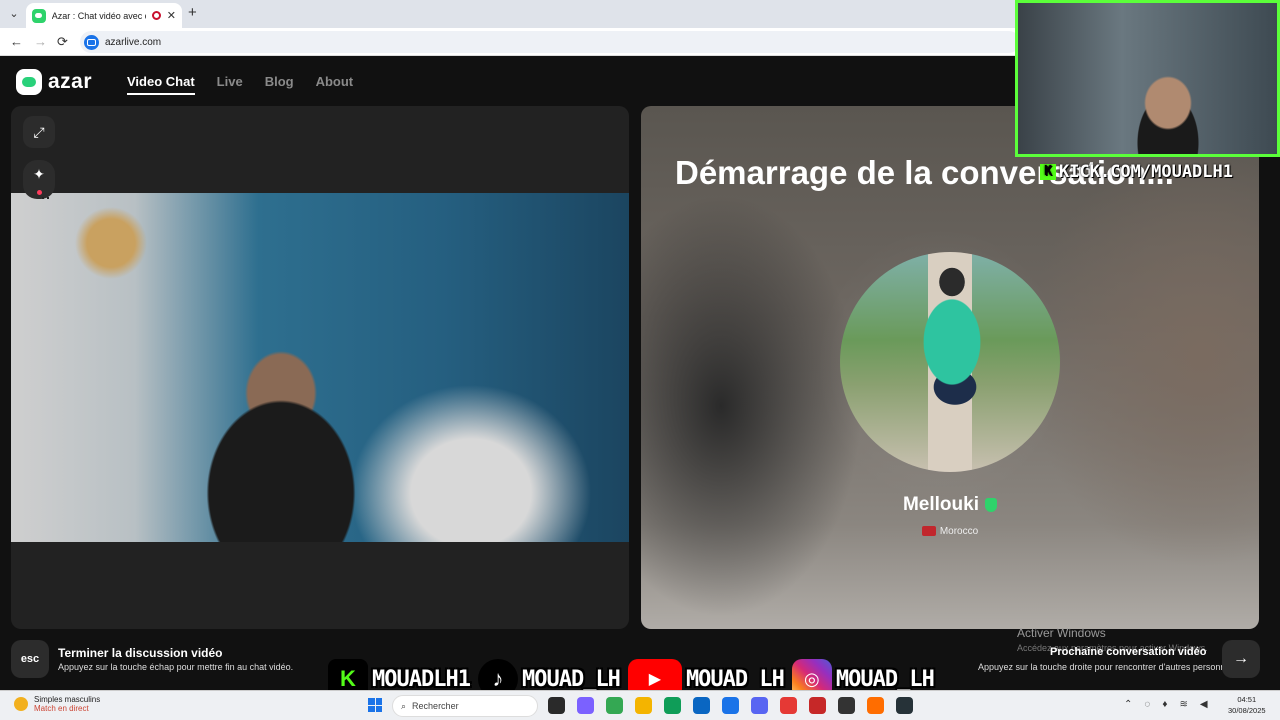  What do you see at coordinates (39, 157) in the screenshot?
I see `video-tools: ⤢ ✦` at bounding box center [39, 157].